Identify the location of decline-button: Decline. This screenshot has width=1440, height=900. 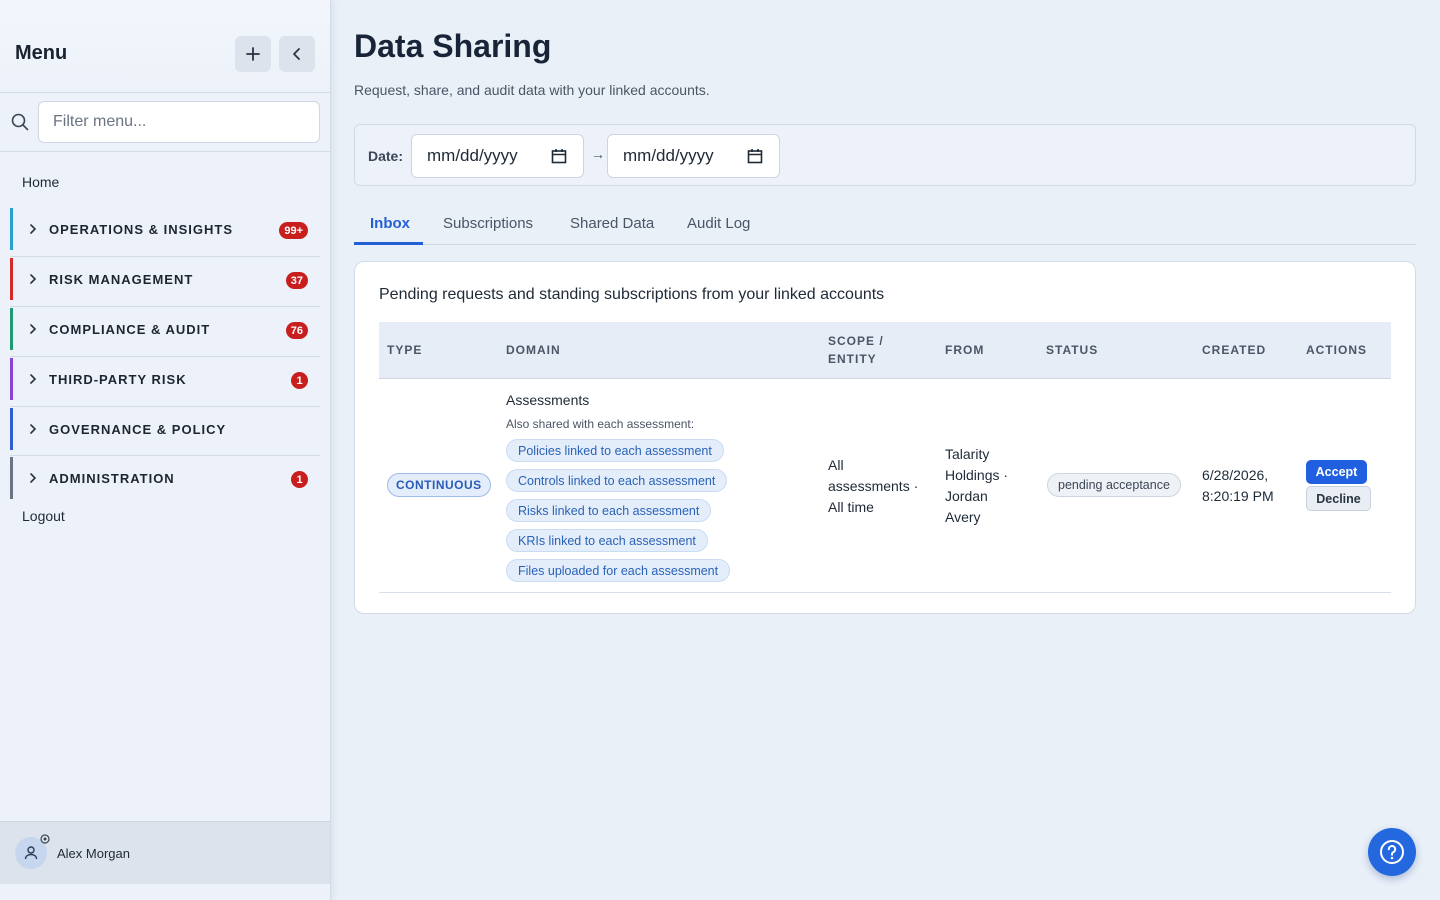
(1338, 498).